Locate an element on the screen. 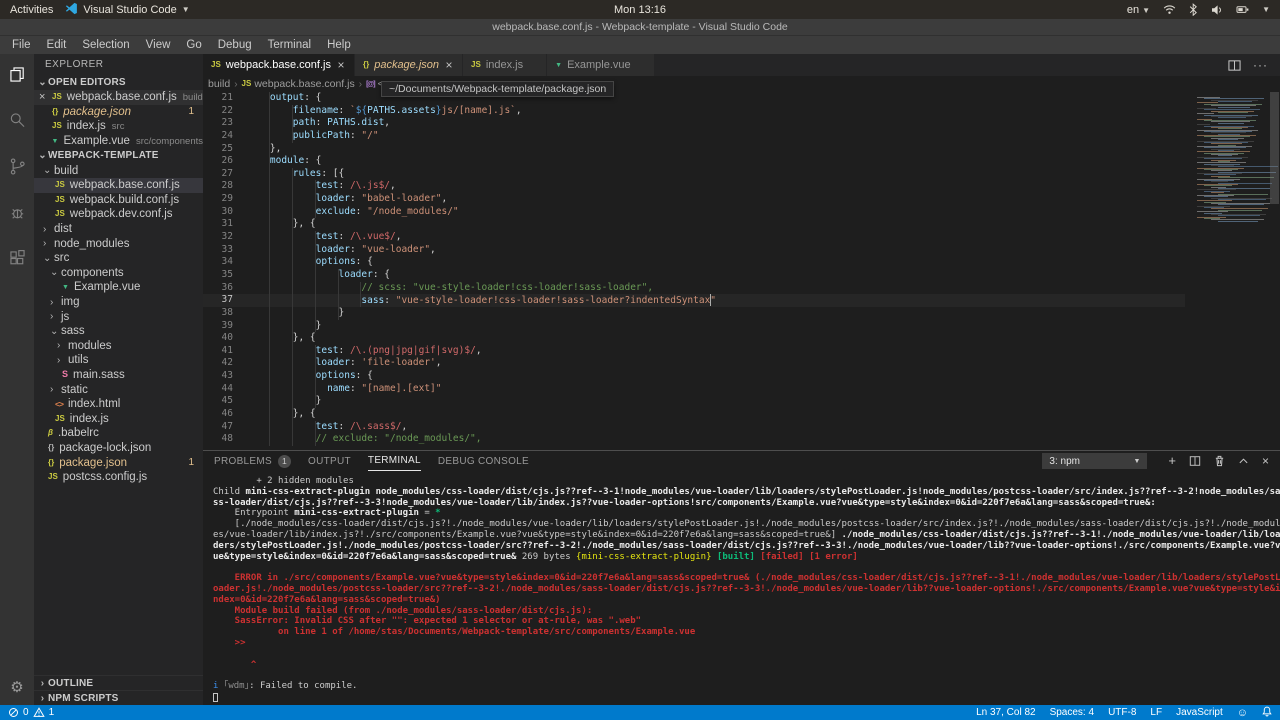  file-main-sass: Smain.sass is located at coordinates (118, 375).